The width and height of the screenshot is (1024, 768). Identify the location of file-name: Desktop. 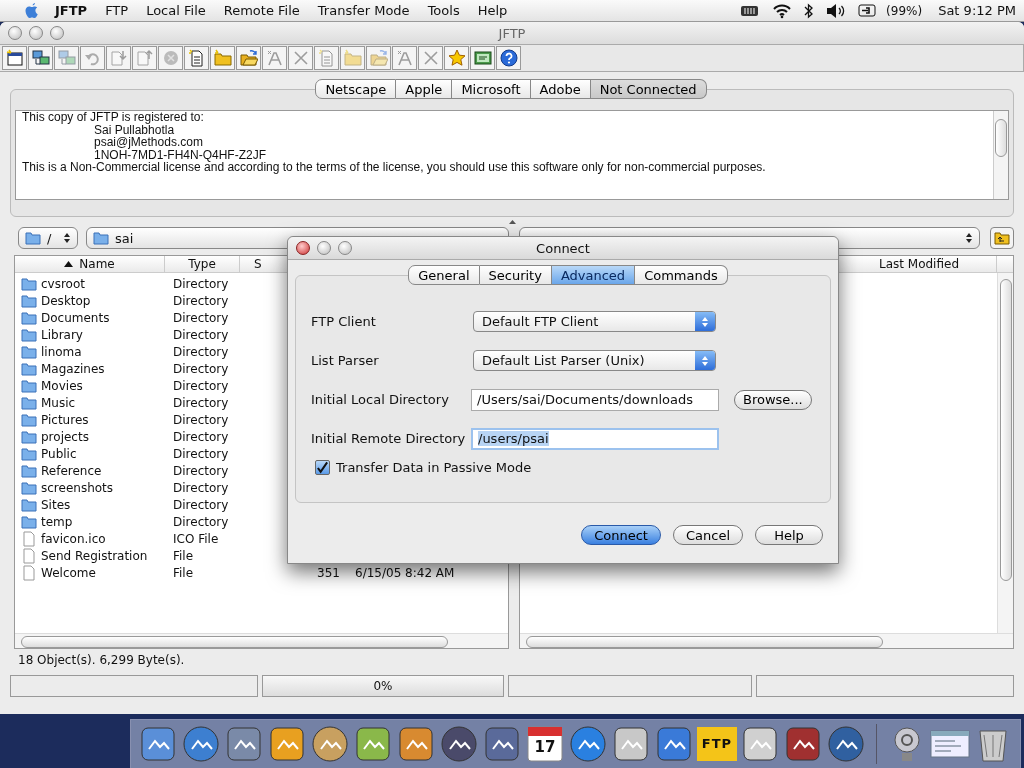
(66, 300).